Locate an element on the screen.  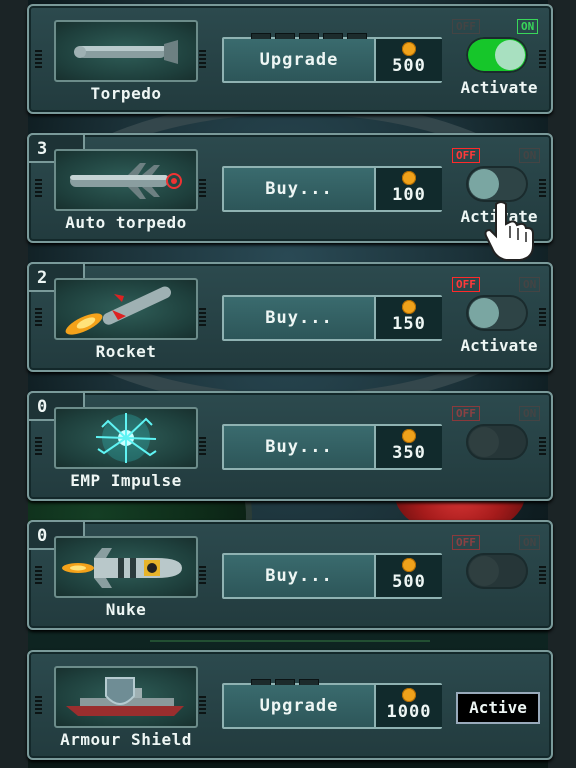
price-box: 150 is located at coordinates (408, 318).